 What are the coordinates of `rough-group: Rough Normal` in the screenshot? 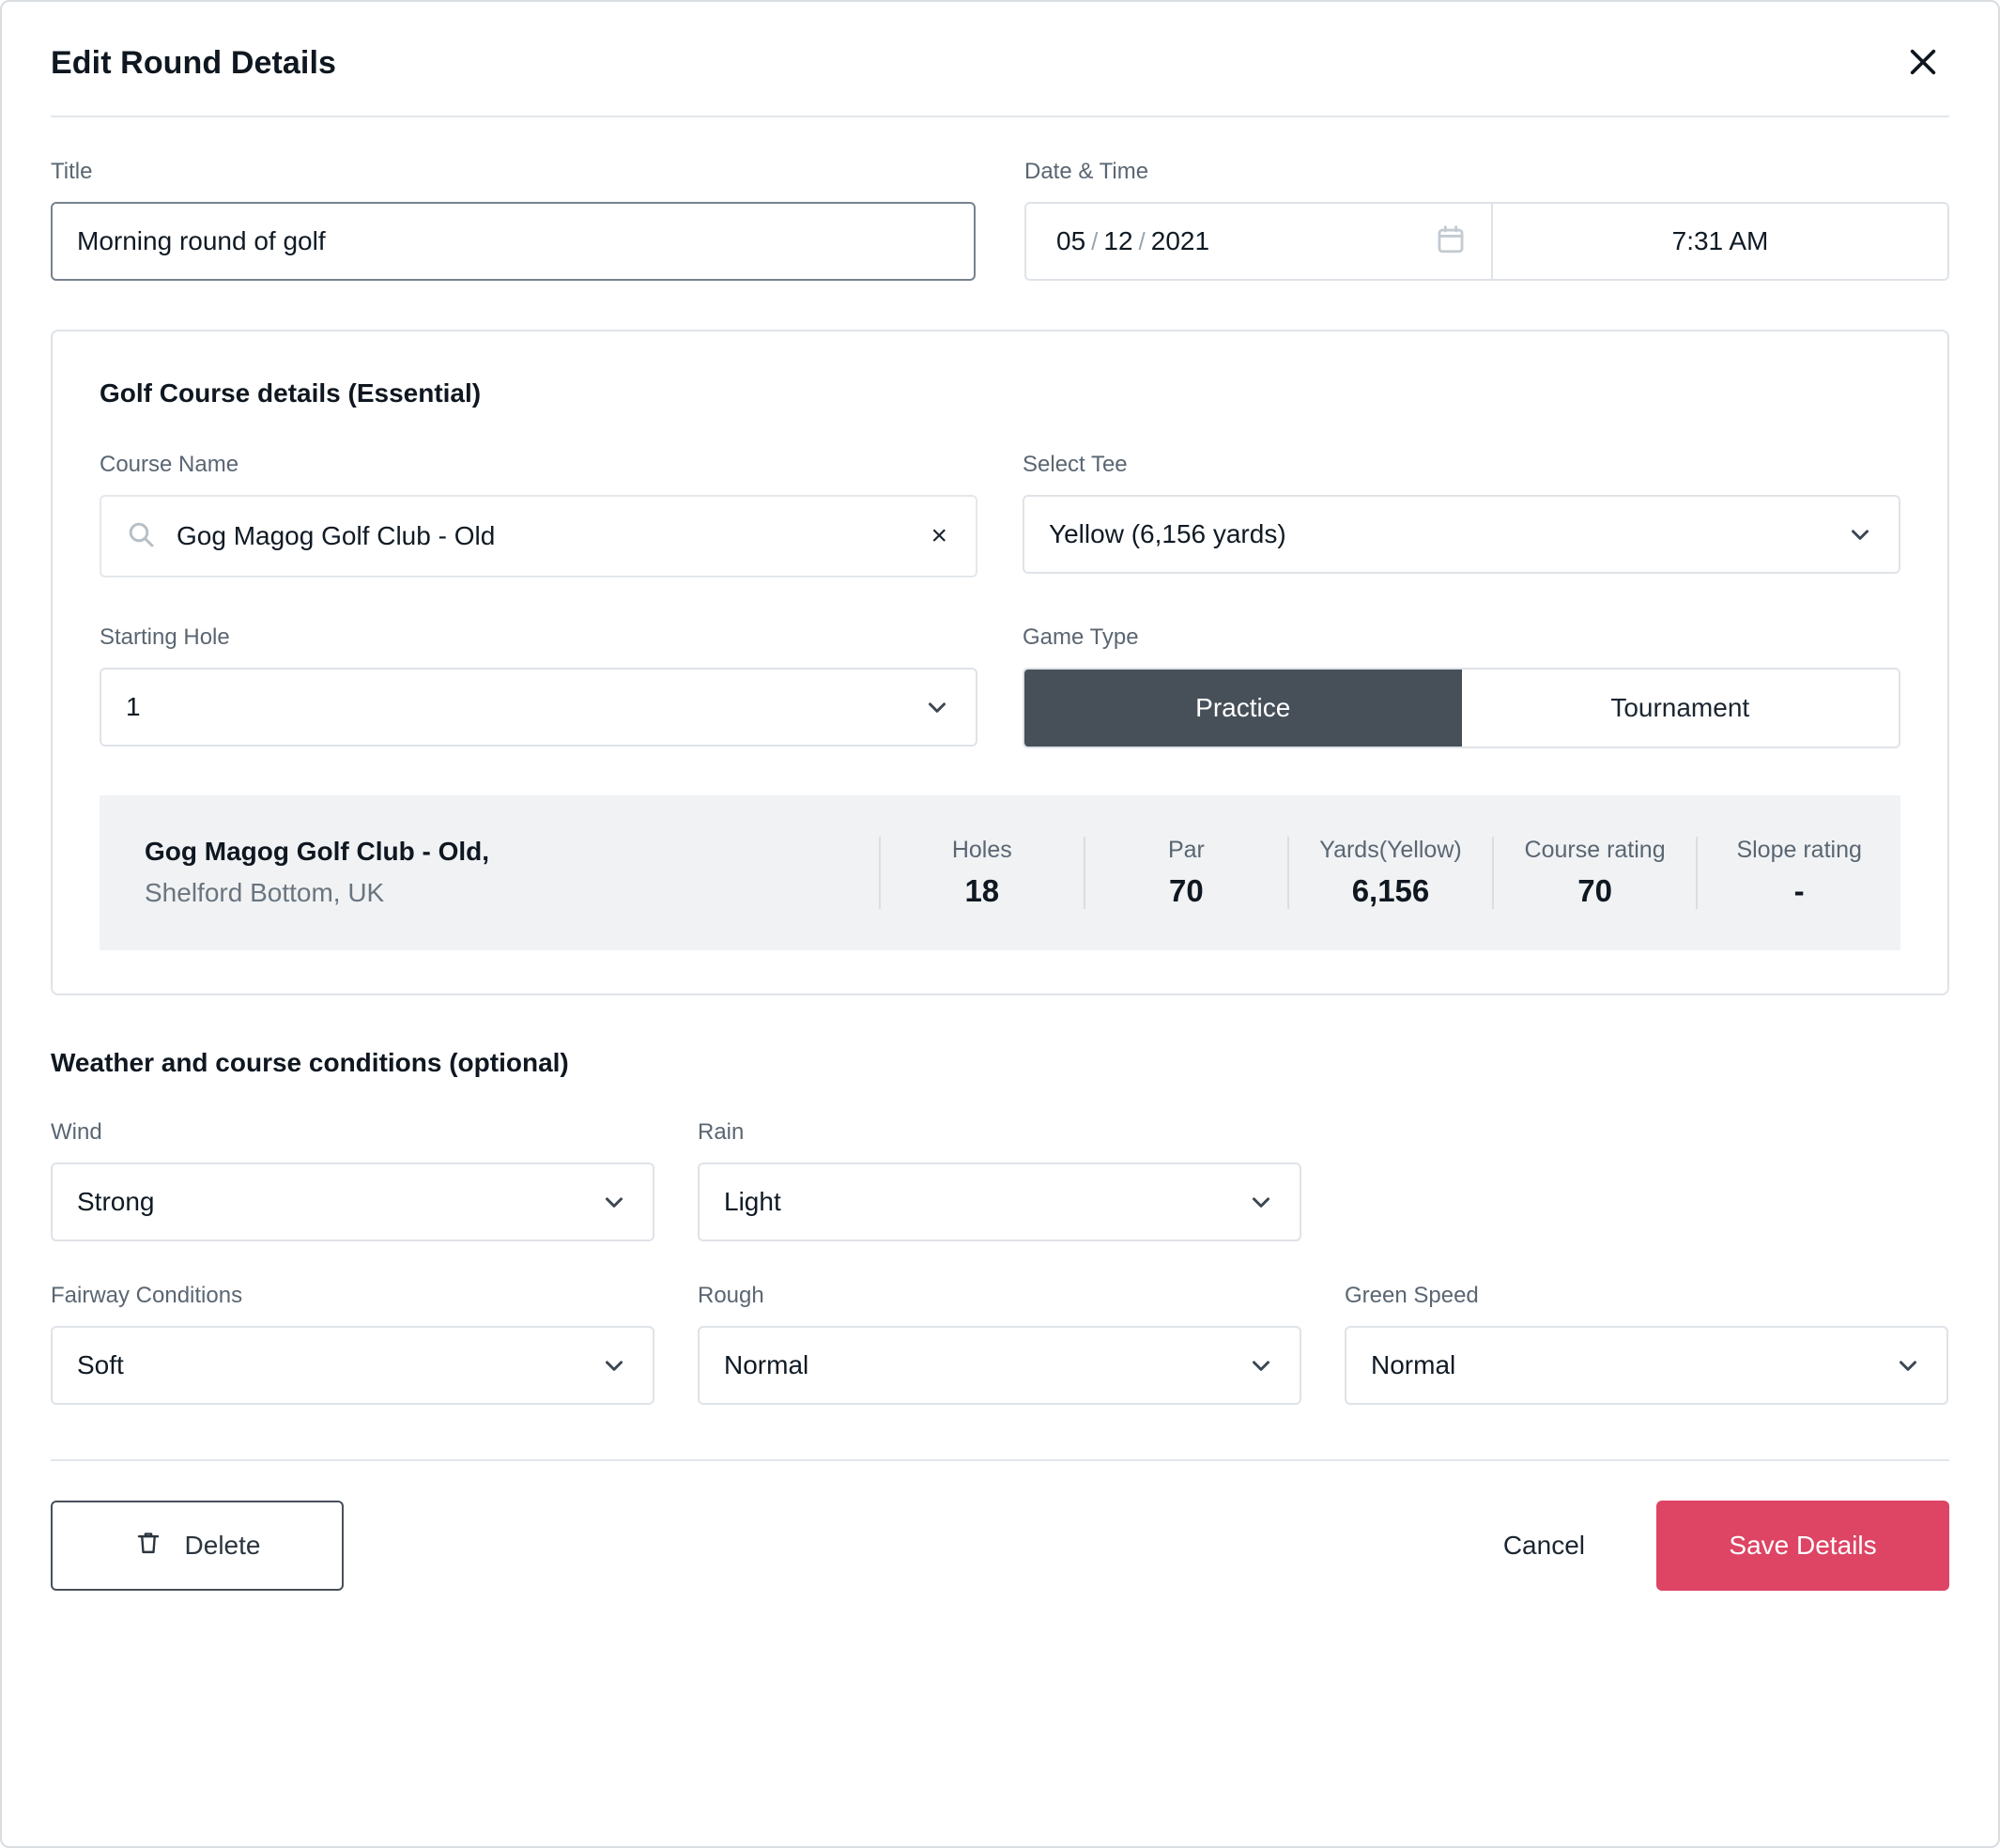 It's located at (999, 1344).